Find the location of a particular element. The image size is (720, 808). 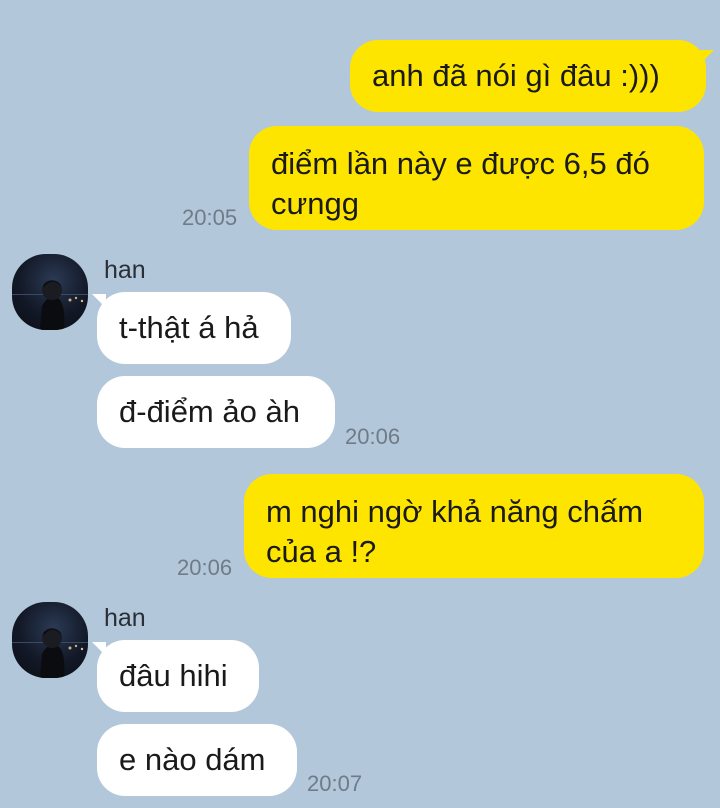

message-timestamp: 20:07 is located at coordinates (335, 783).